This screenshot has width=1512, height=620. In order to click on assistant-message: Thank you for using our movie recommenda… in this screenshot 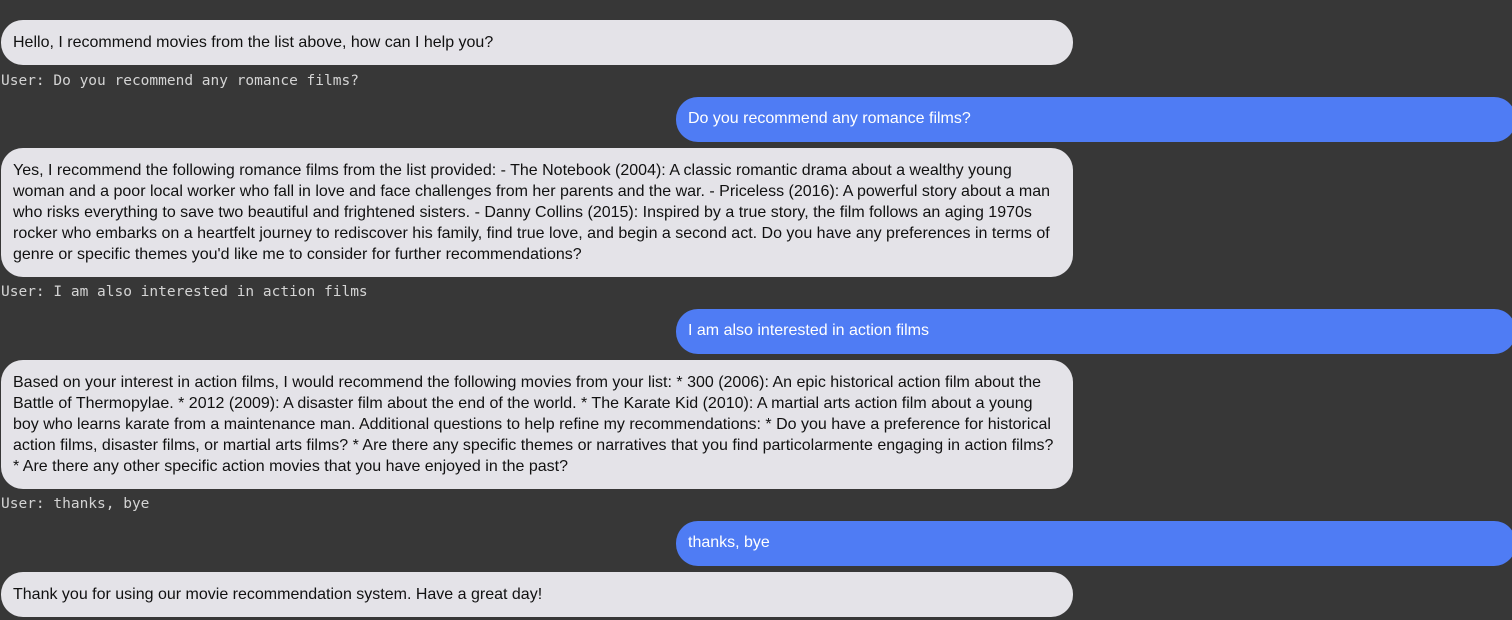, I will do `click(537, 594)`.